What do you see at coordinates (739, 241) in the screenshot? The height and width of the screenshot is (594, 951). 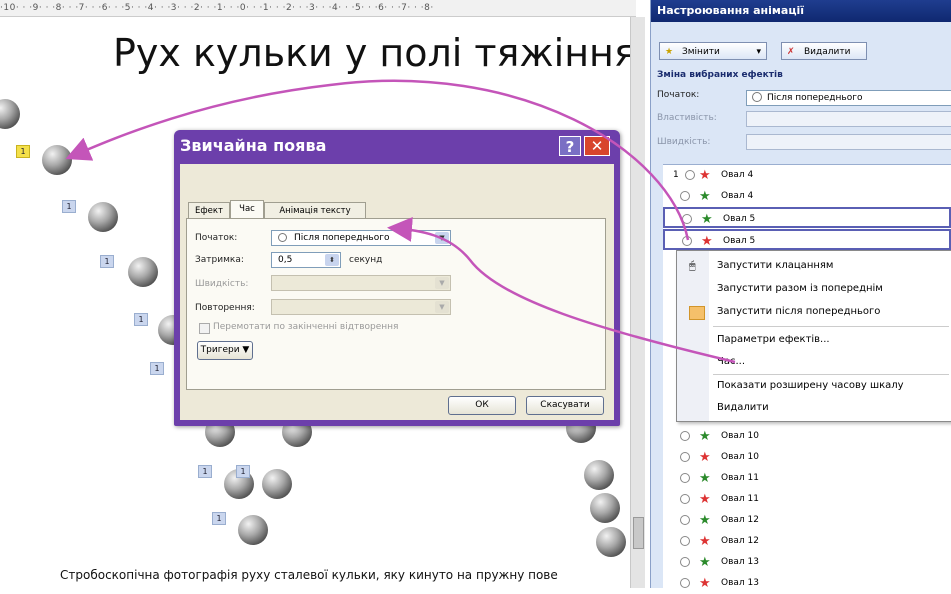 I see `list-item-label: Овал 5` at bounding box center [739, 241].